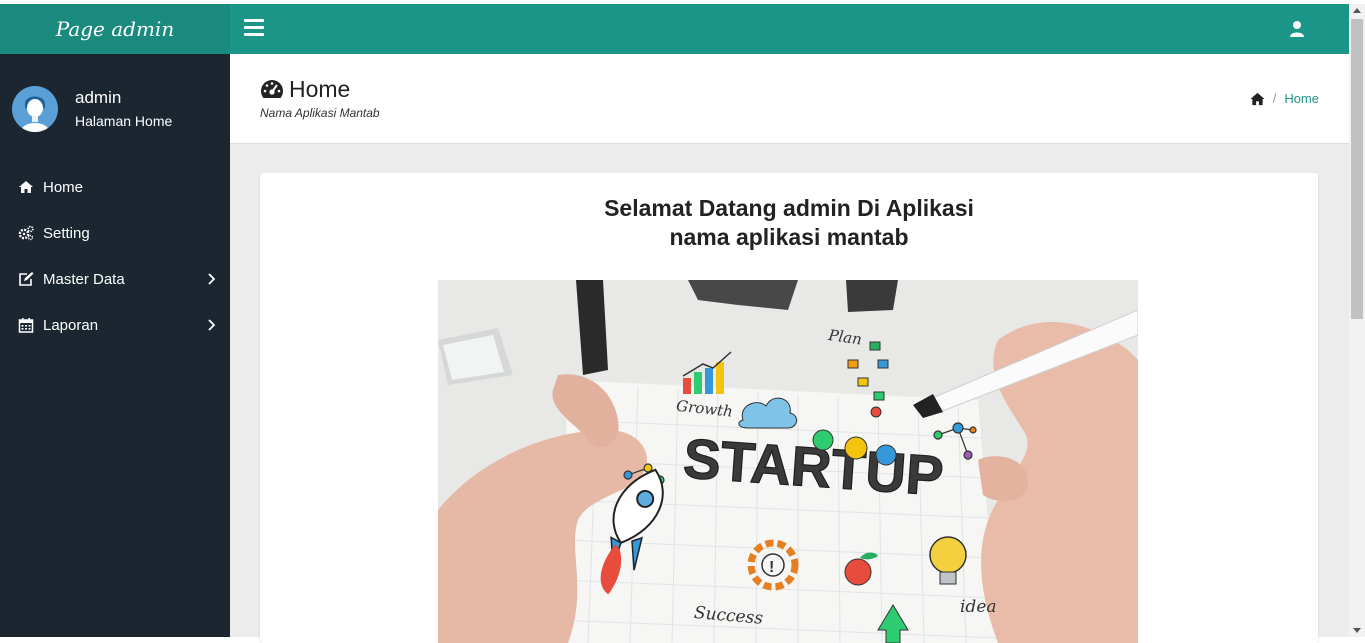  What do you see at coordinates (26, 279) in the screenshot?
I see `edit-icon` at bounding box center [26, 279].